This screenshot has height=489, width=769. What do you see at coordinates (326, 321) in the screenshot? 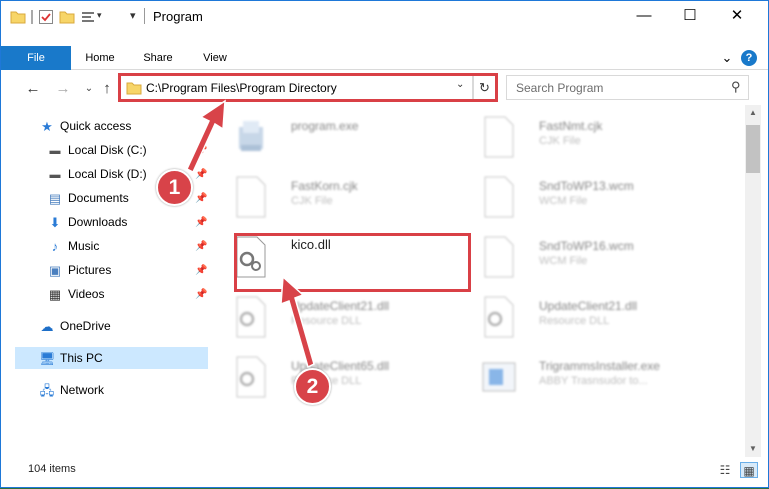
I see `file-type: Resource DLL` at bounding box center [326, 321].